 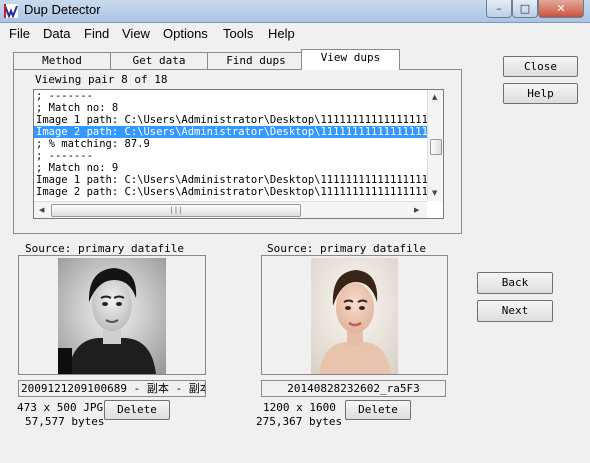 I want to click on left-source-label: Source: primary datafile, so click(x=104, y=248).